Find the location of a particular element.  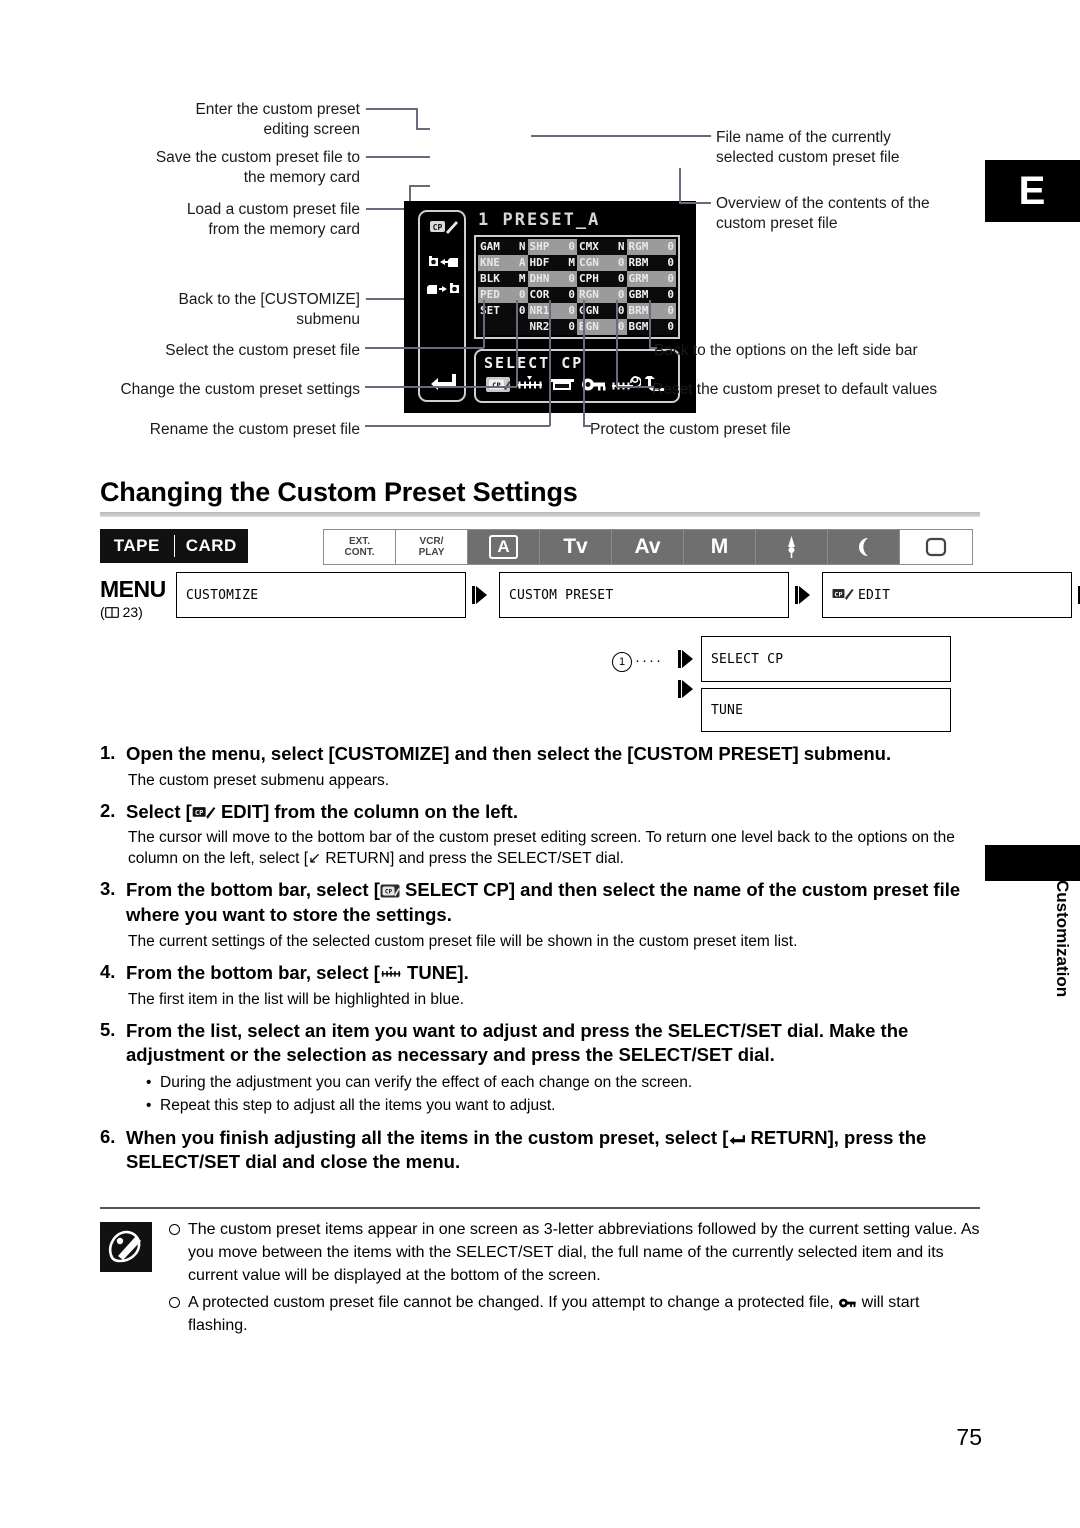

preset-item-cell: CPH 0 is located at coordinates (602, 279).